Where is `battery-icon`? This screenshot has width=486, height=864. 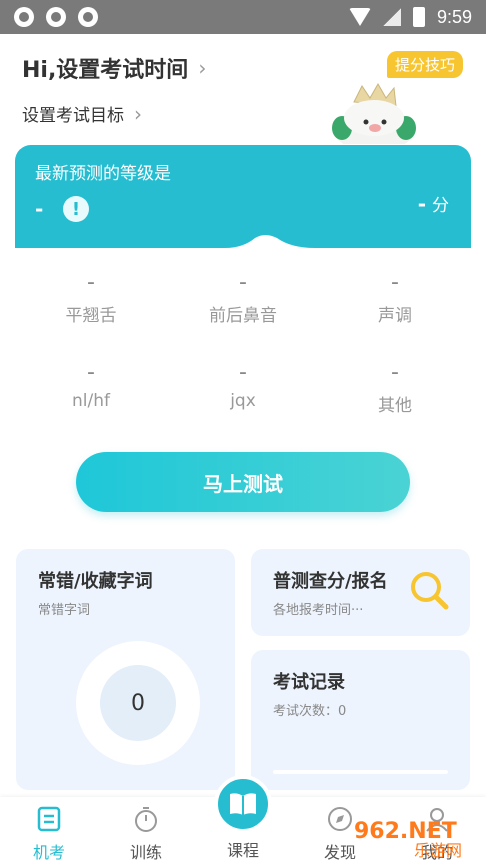 battery-icon is located at coordinates (418, 17).